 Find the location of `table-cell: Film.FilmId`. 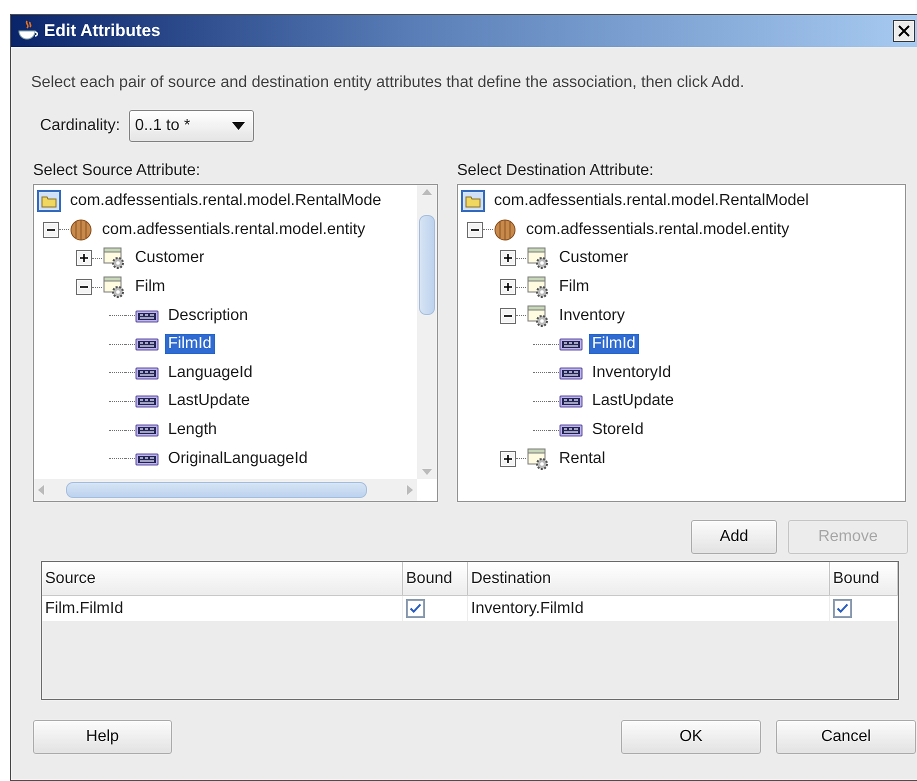

table-cell: Film.FilmId is located at coordinates (84, 609).